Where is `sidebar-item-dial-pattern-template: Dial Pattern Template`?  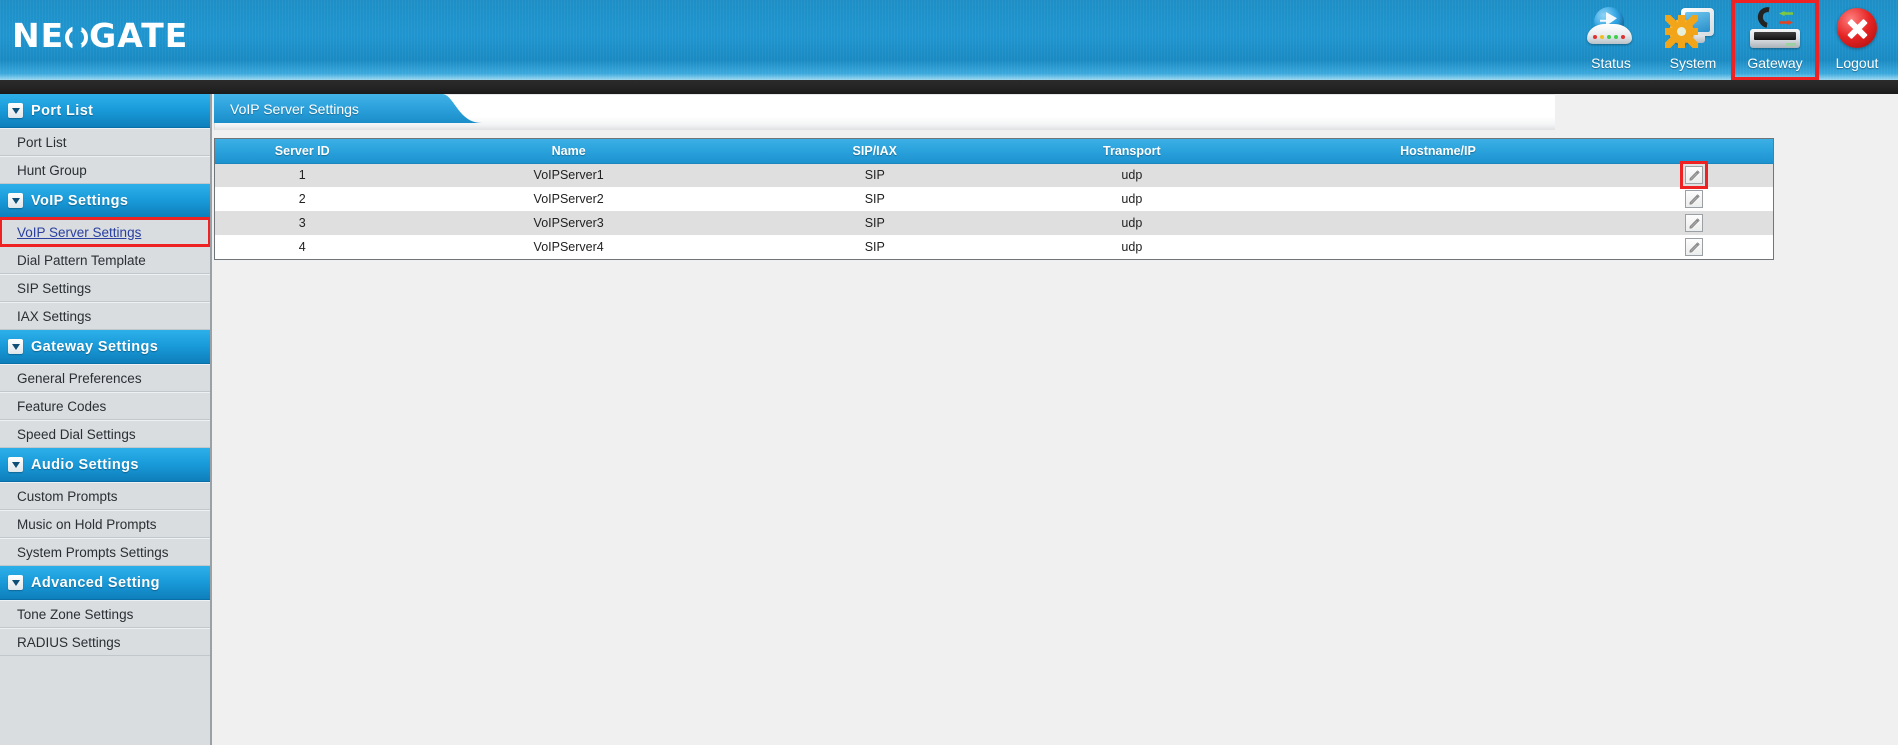
sidebar-item-dial-pattern-template: Dial Pattern Template is located at coordinates (105, 260).